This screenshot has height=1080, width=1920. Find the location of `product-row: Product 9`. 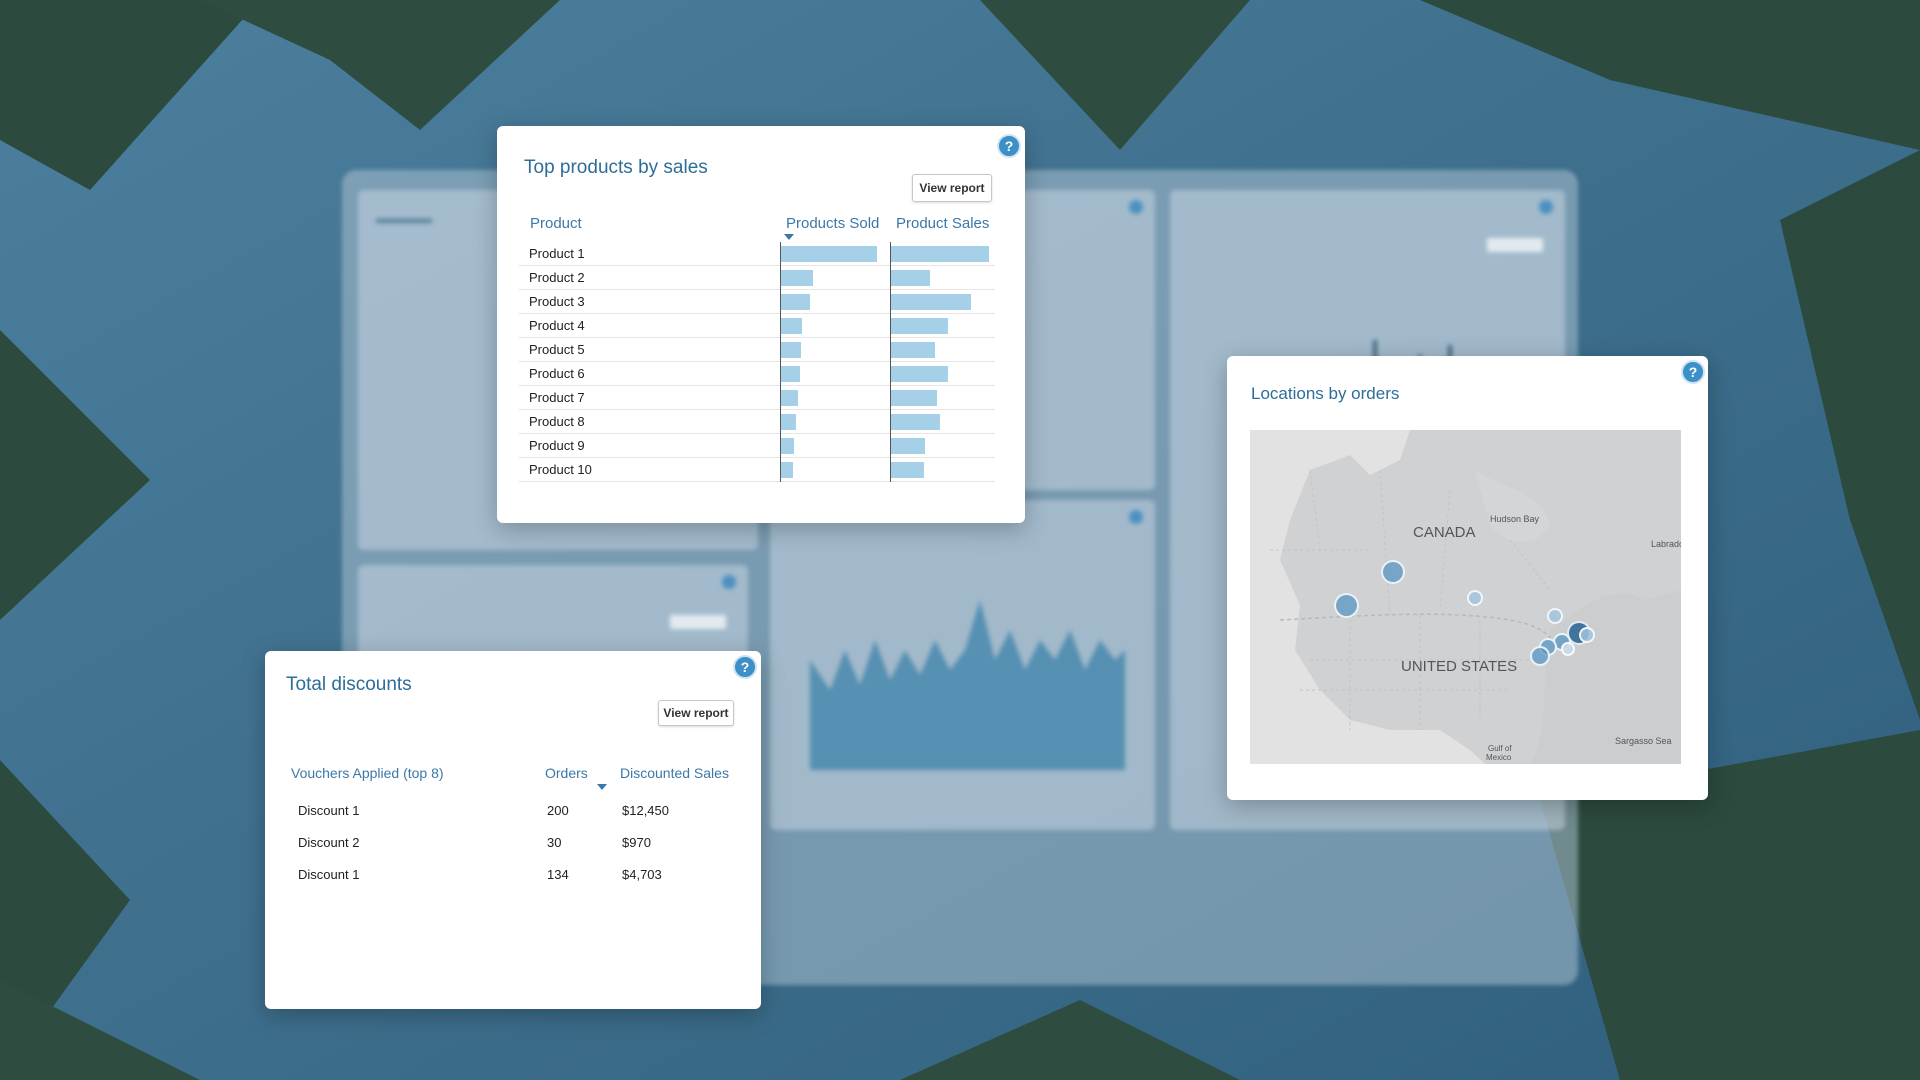

product-row: Product 9 is located at coordinates (761, 446).